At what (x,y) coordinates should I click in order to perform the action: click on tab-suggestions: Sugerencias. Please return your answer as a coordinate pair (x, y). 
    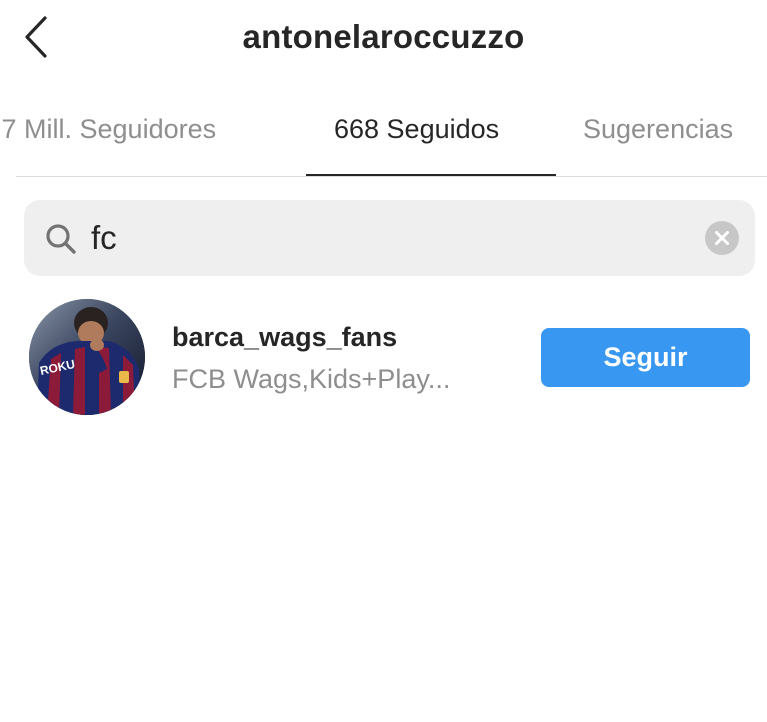
    Looking at the image, I should click on (658, 129).